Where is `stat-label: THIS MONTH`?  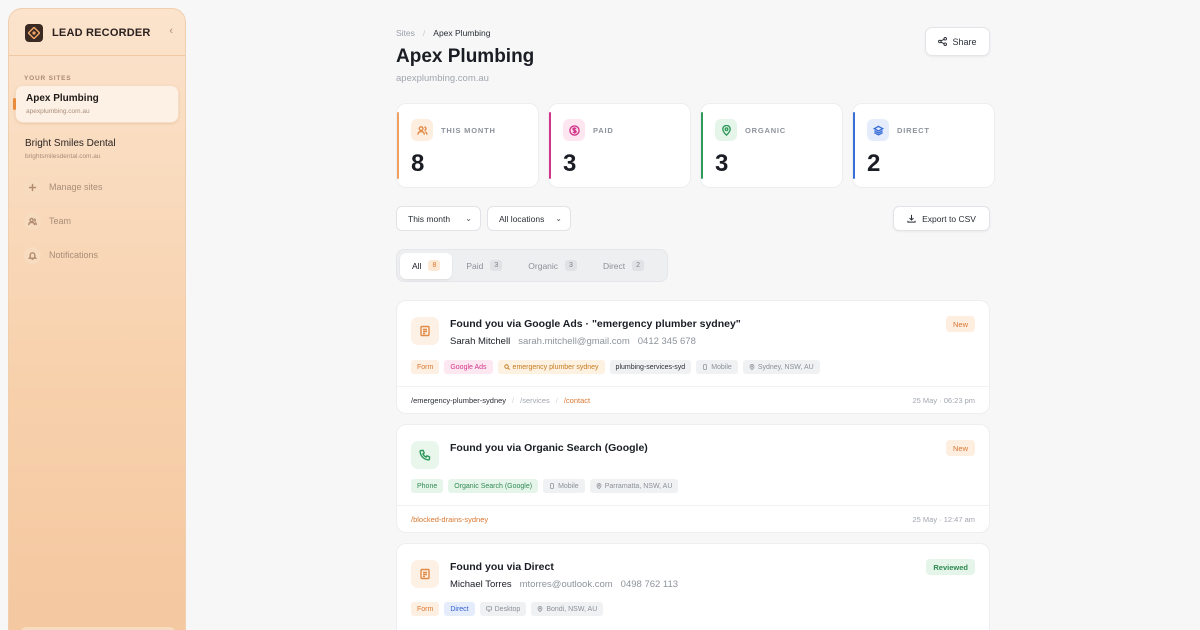
stat-label: THIS MONTH is located at coordinates (468, 130).